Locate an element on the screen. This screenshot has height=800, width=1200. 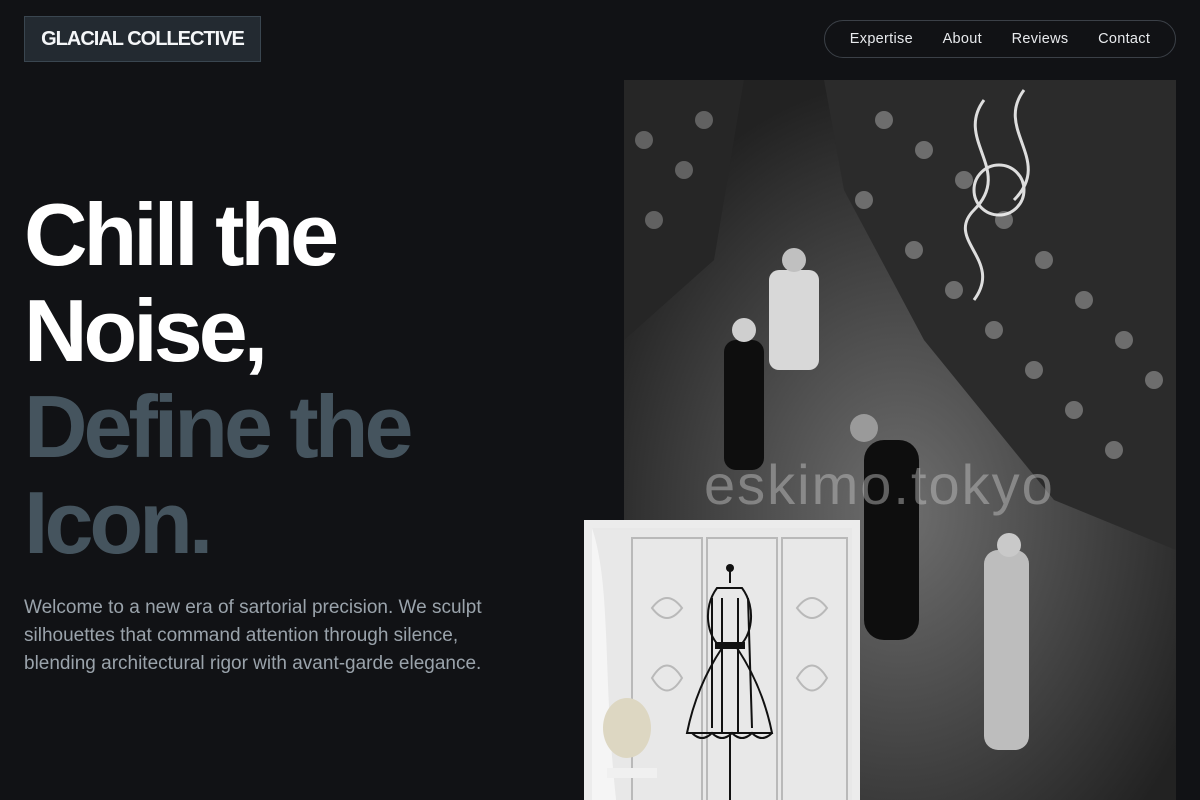
nav-reviews: Reviews is located at coordinates (1040, 39).